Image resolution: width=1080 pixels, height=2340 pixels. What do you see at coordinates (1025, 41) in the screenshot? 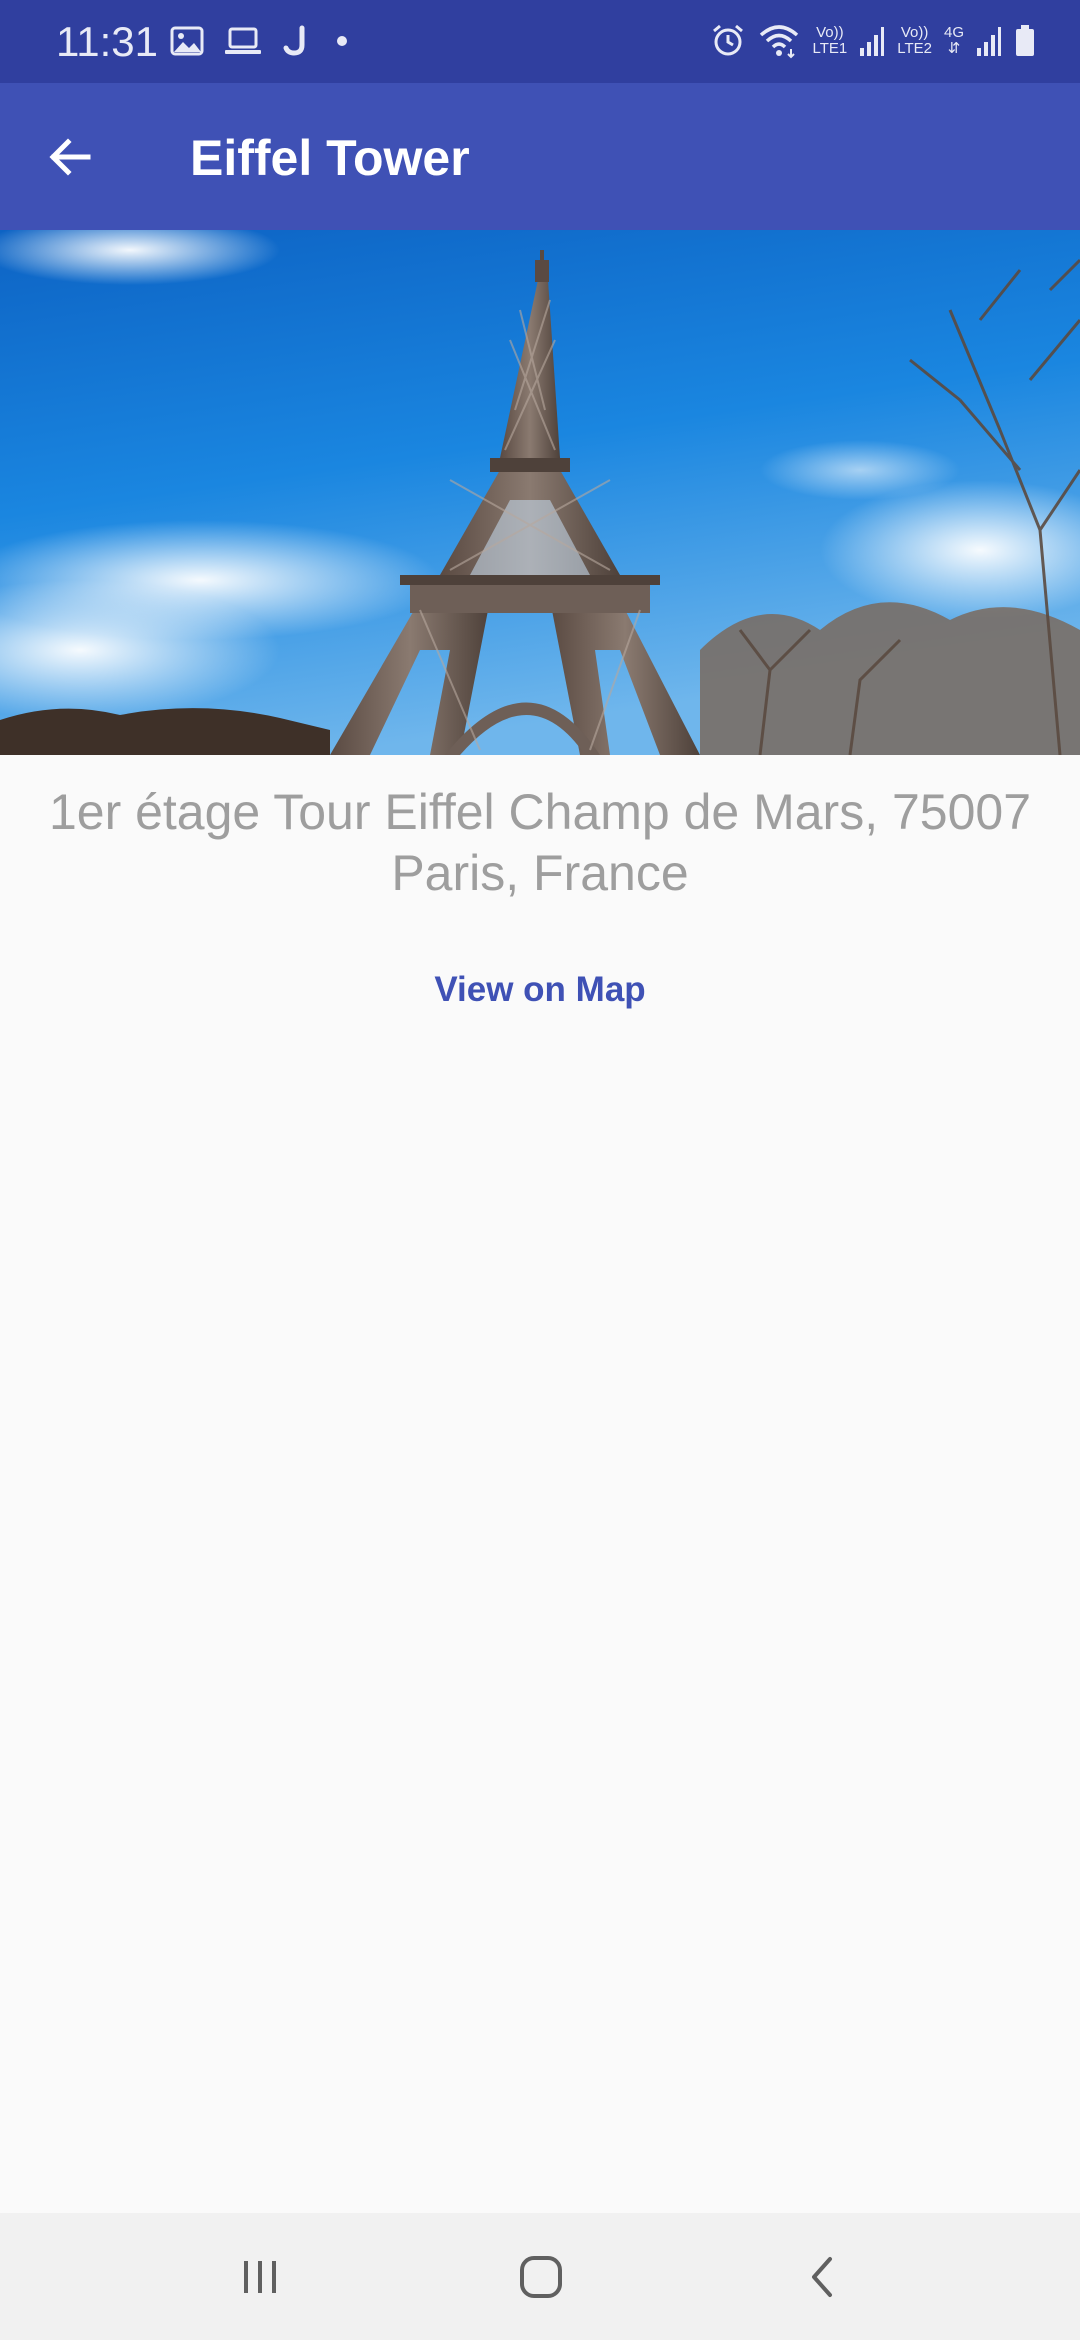
I see `battery-icon` at bounding box center [1025, 41].